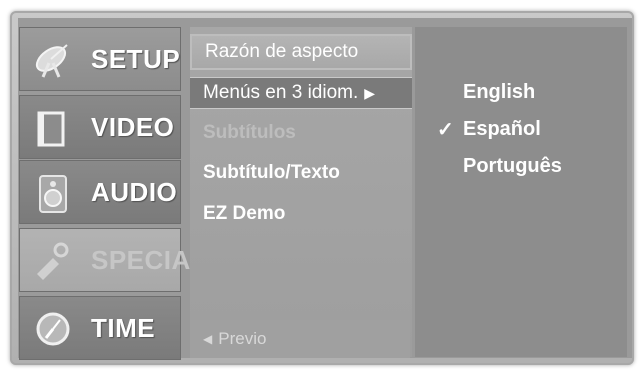 This screenshot has width=644, height=374. Describe the element at coordinates (271, 172) in the screenshot. I see `submenu-item-label: Subtítulo/Texto` at that location.